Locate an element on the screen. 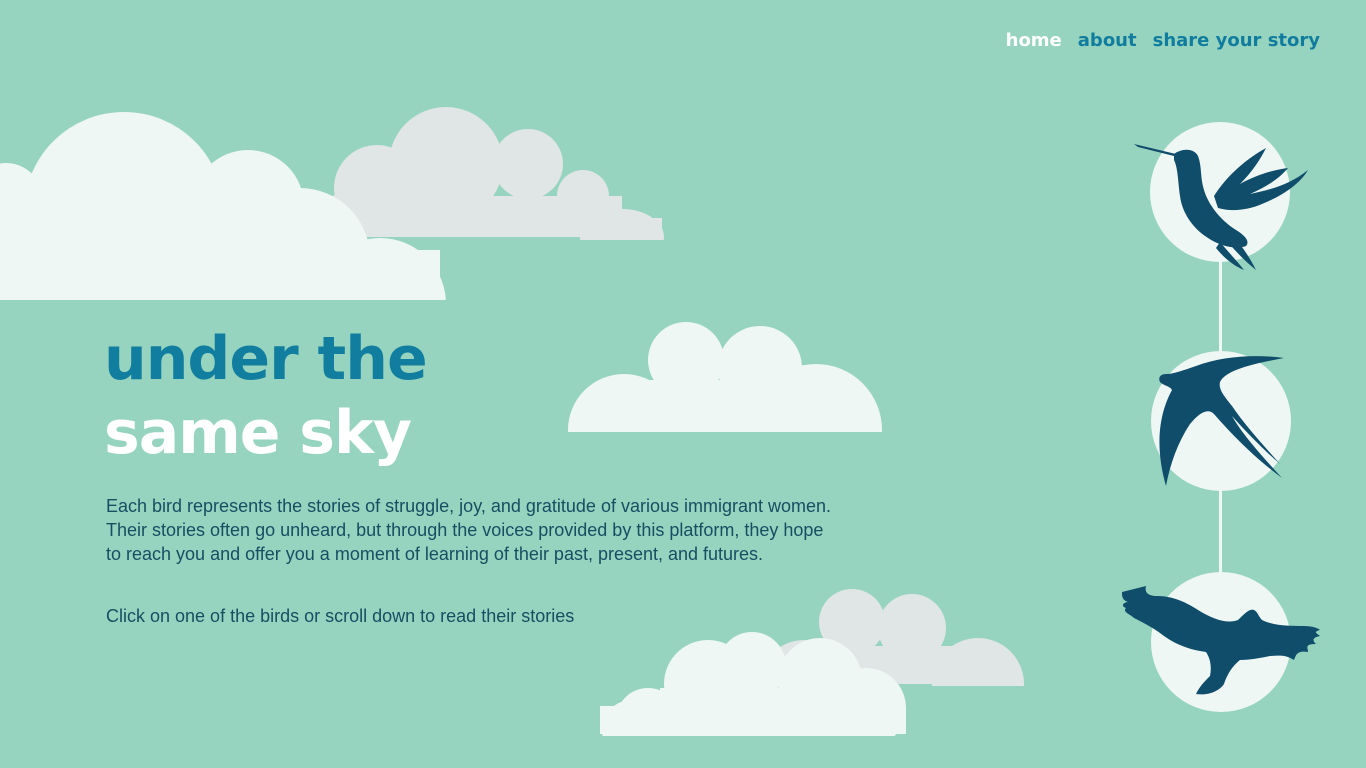 The image size is (1366, 768). cloud-white-bottom is located at coordinates (753, 684).